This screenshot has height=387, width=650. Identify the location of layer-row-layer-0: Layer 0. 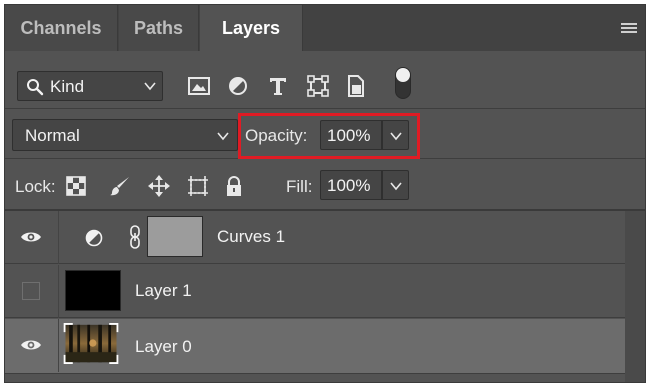
(315, 346).